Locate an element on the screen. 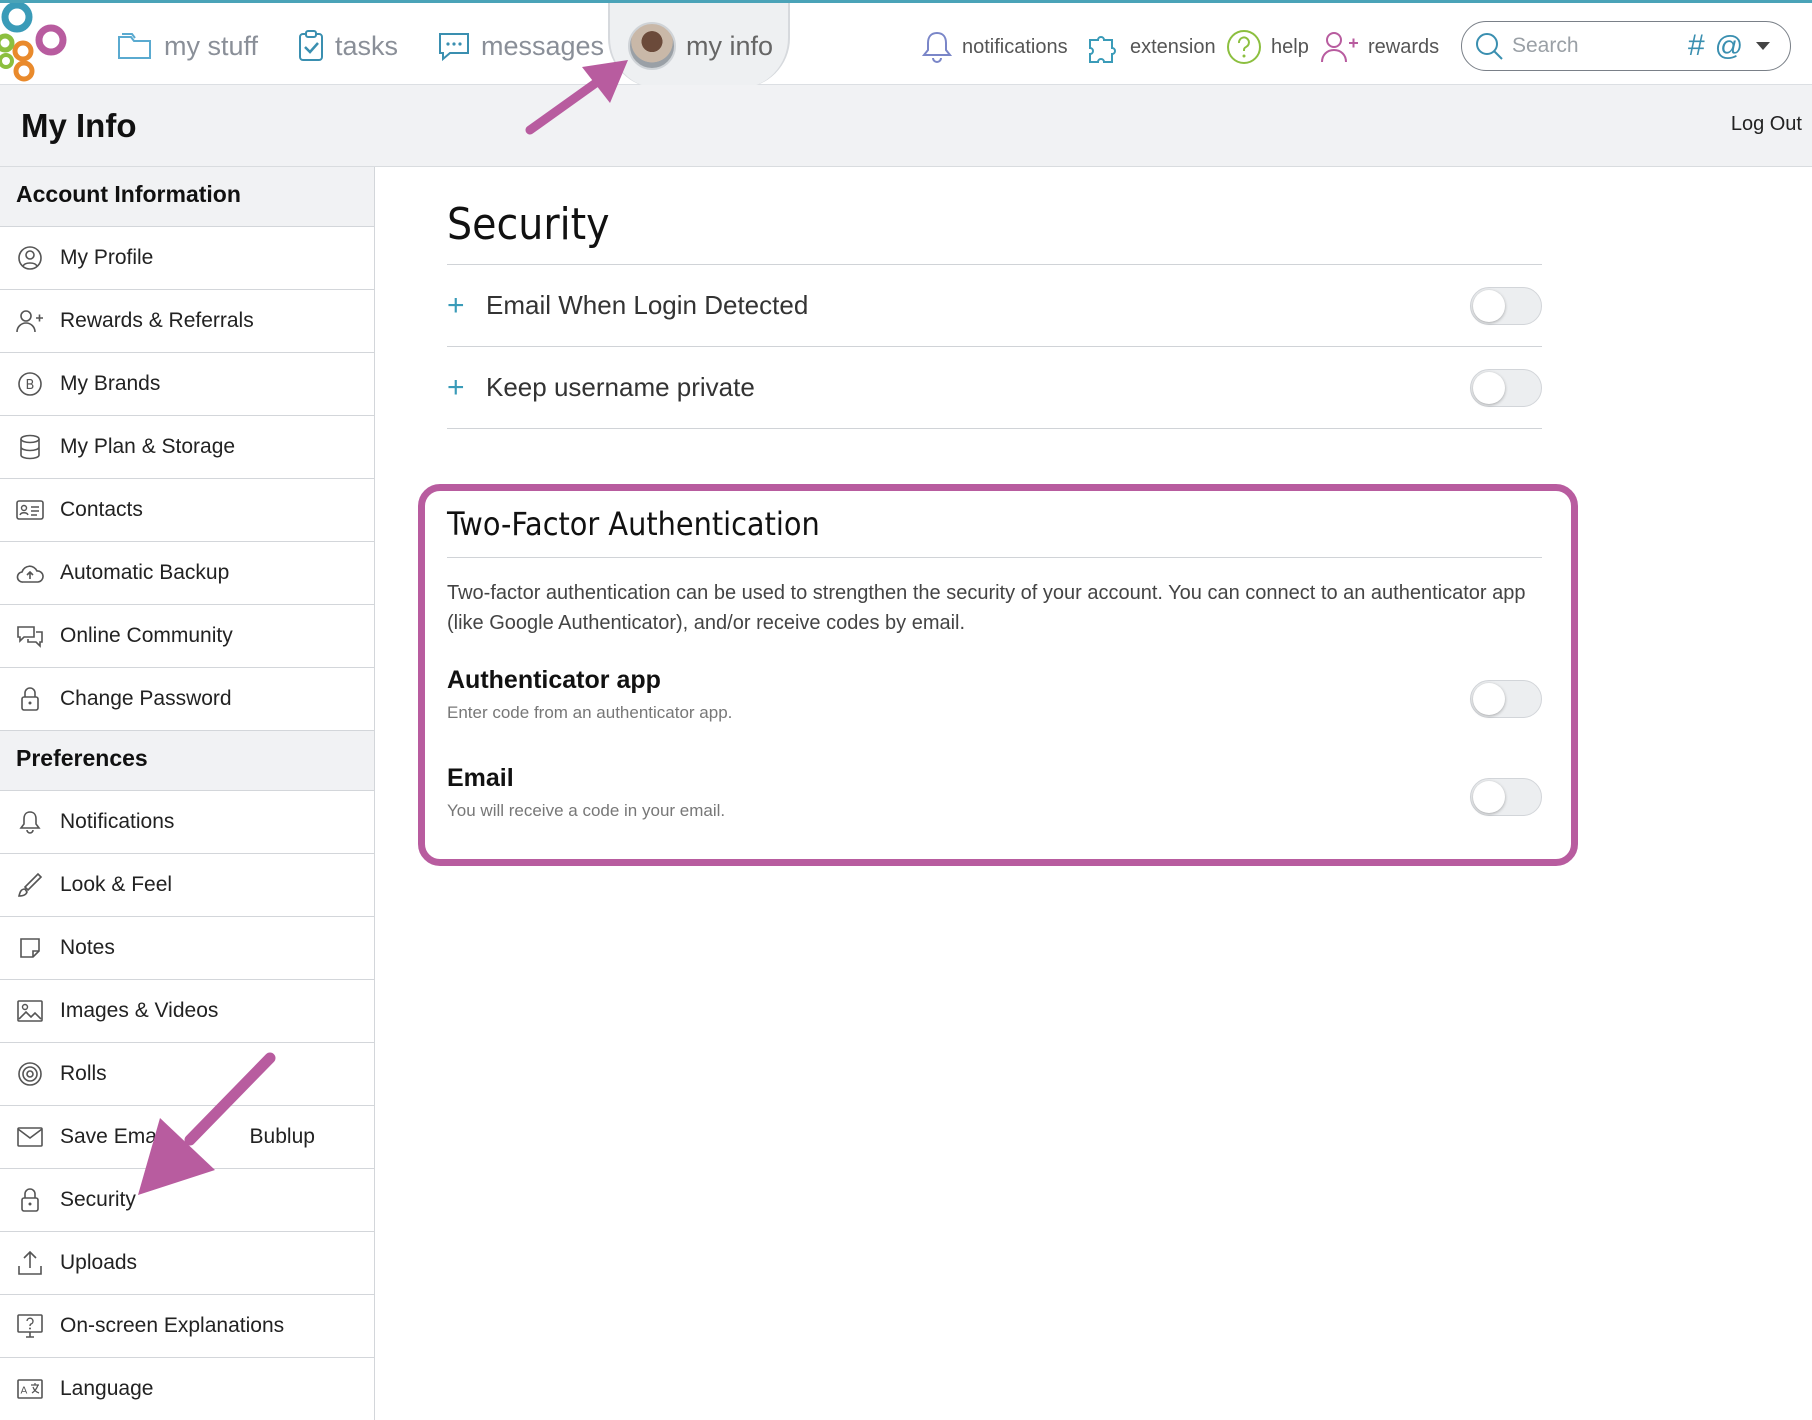 This screenshot has width=1812, height=1420. sidebar-item-label: Security is located at coordinates (98, 1199).